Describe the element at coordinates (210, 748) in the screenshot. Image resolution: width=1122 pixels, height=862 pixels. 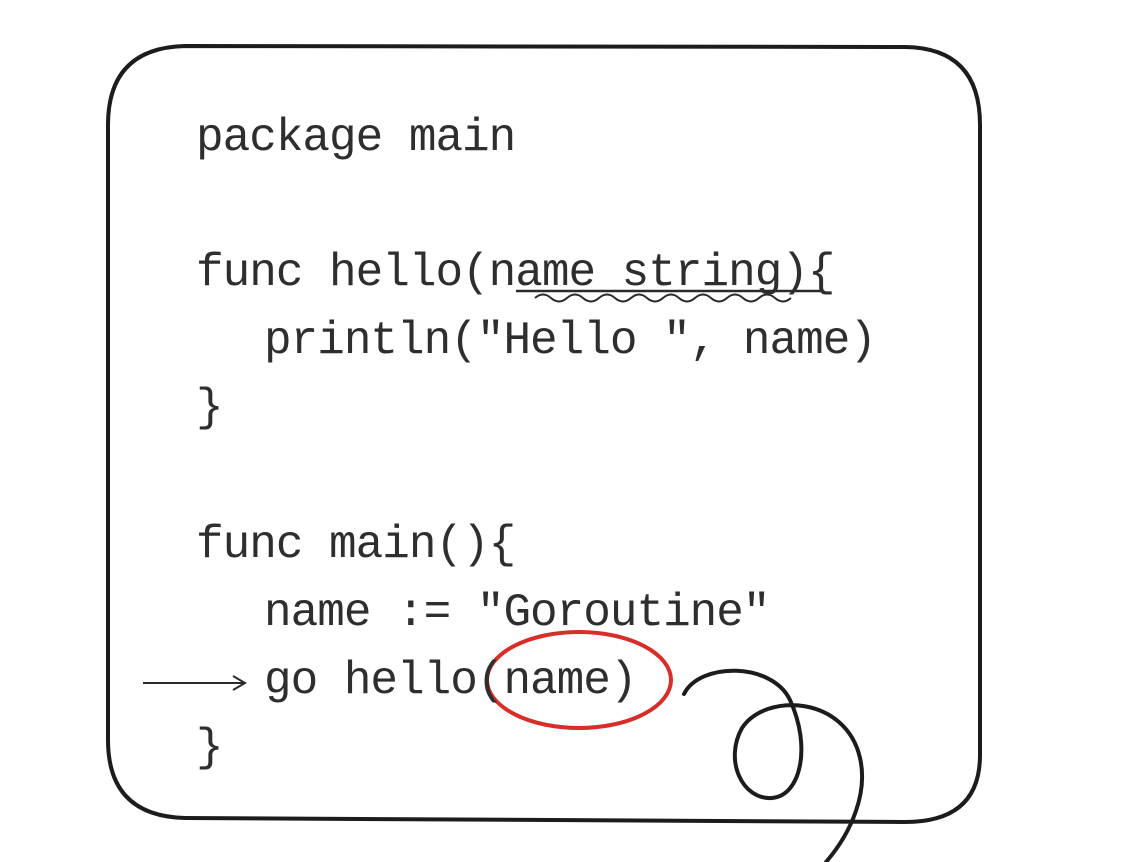
I see `code-line-close-brace-main: }` at that location.